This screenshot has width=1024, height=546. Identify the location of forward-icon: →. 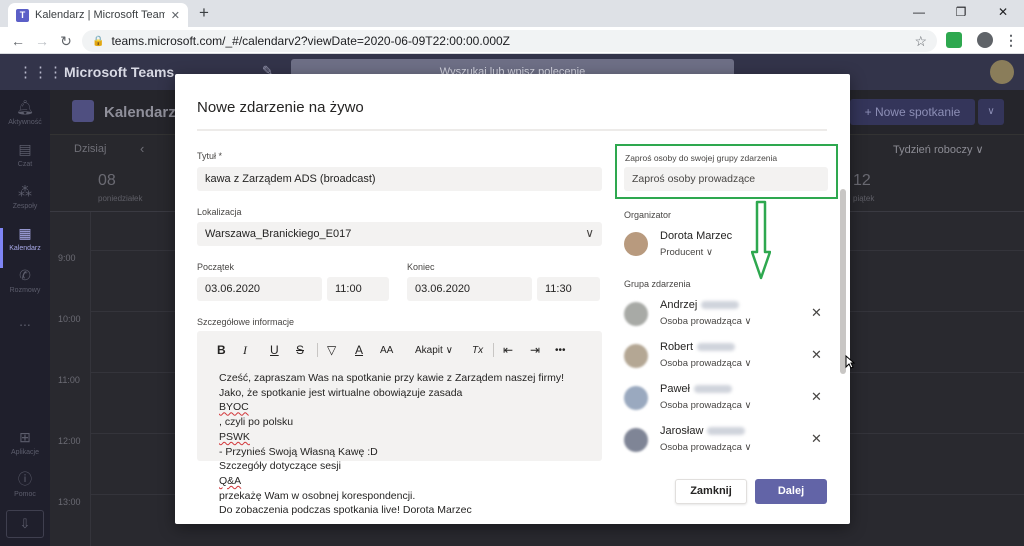
(42, 41).